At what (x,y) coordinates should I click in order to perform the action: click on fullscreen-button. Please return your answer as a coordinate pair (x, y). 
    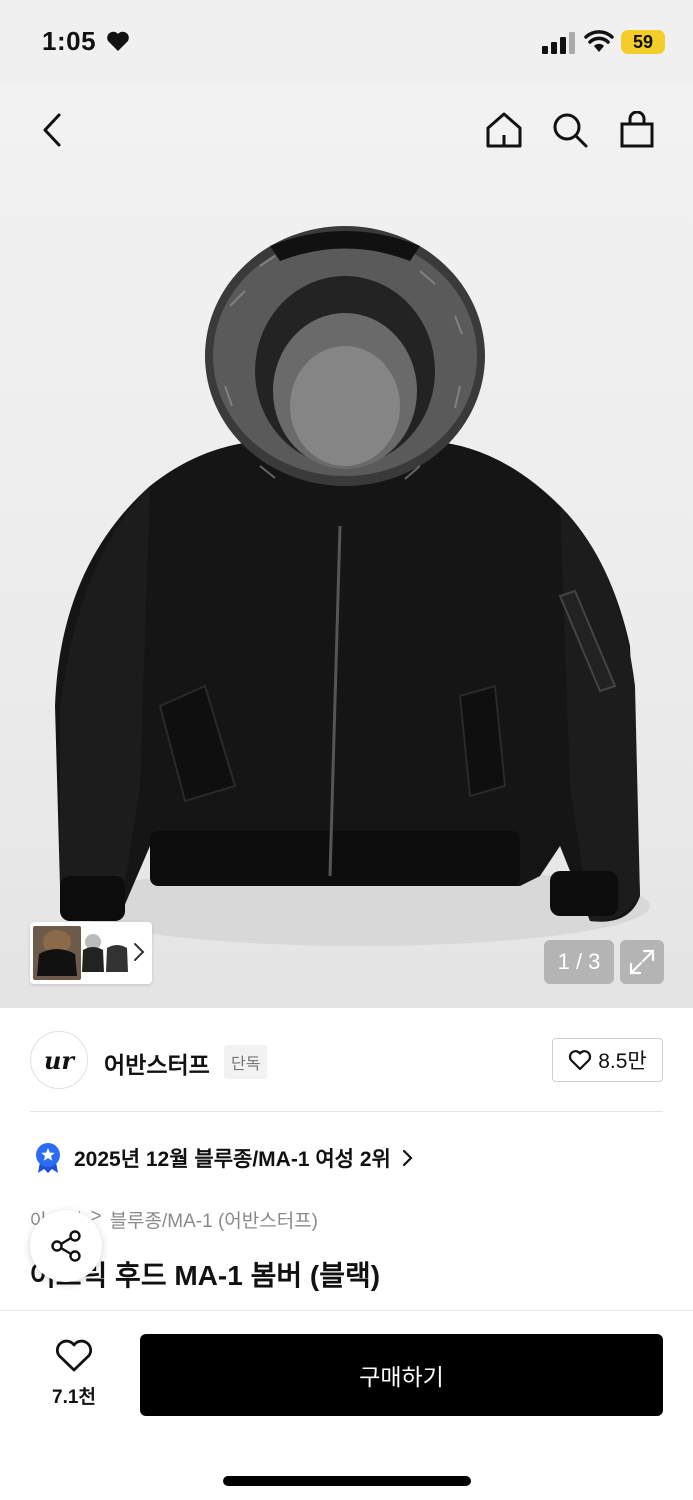
    Looking at the image, I should click on (642, 962).